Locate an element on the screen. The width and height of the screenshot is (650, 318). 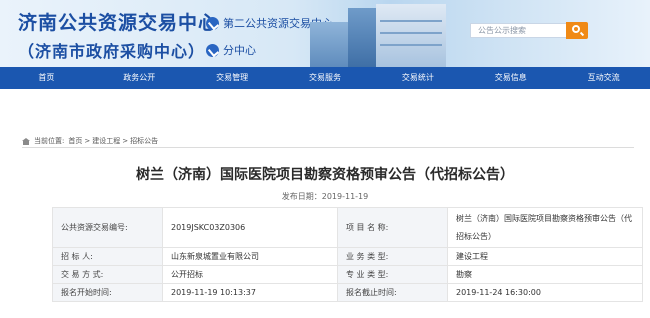
business-type-label: 业 务 类 型: is located at coordinates (392, 256).